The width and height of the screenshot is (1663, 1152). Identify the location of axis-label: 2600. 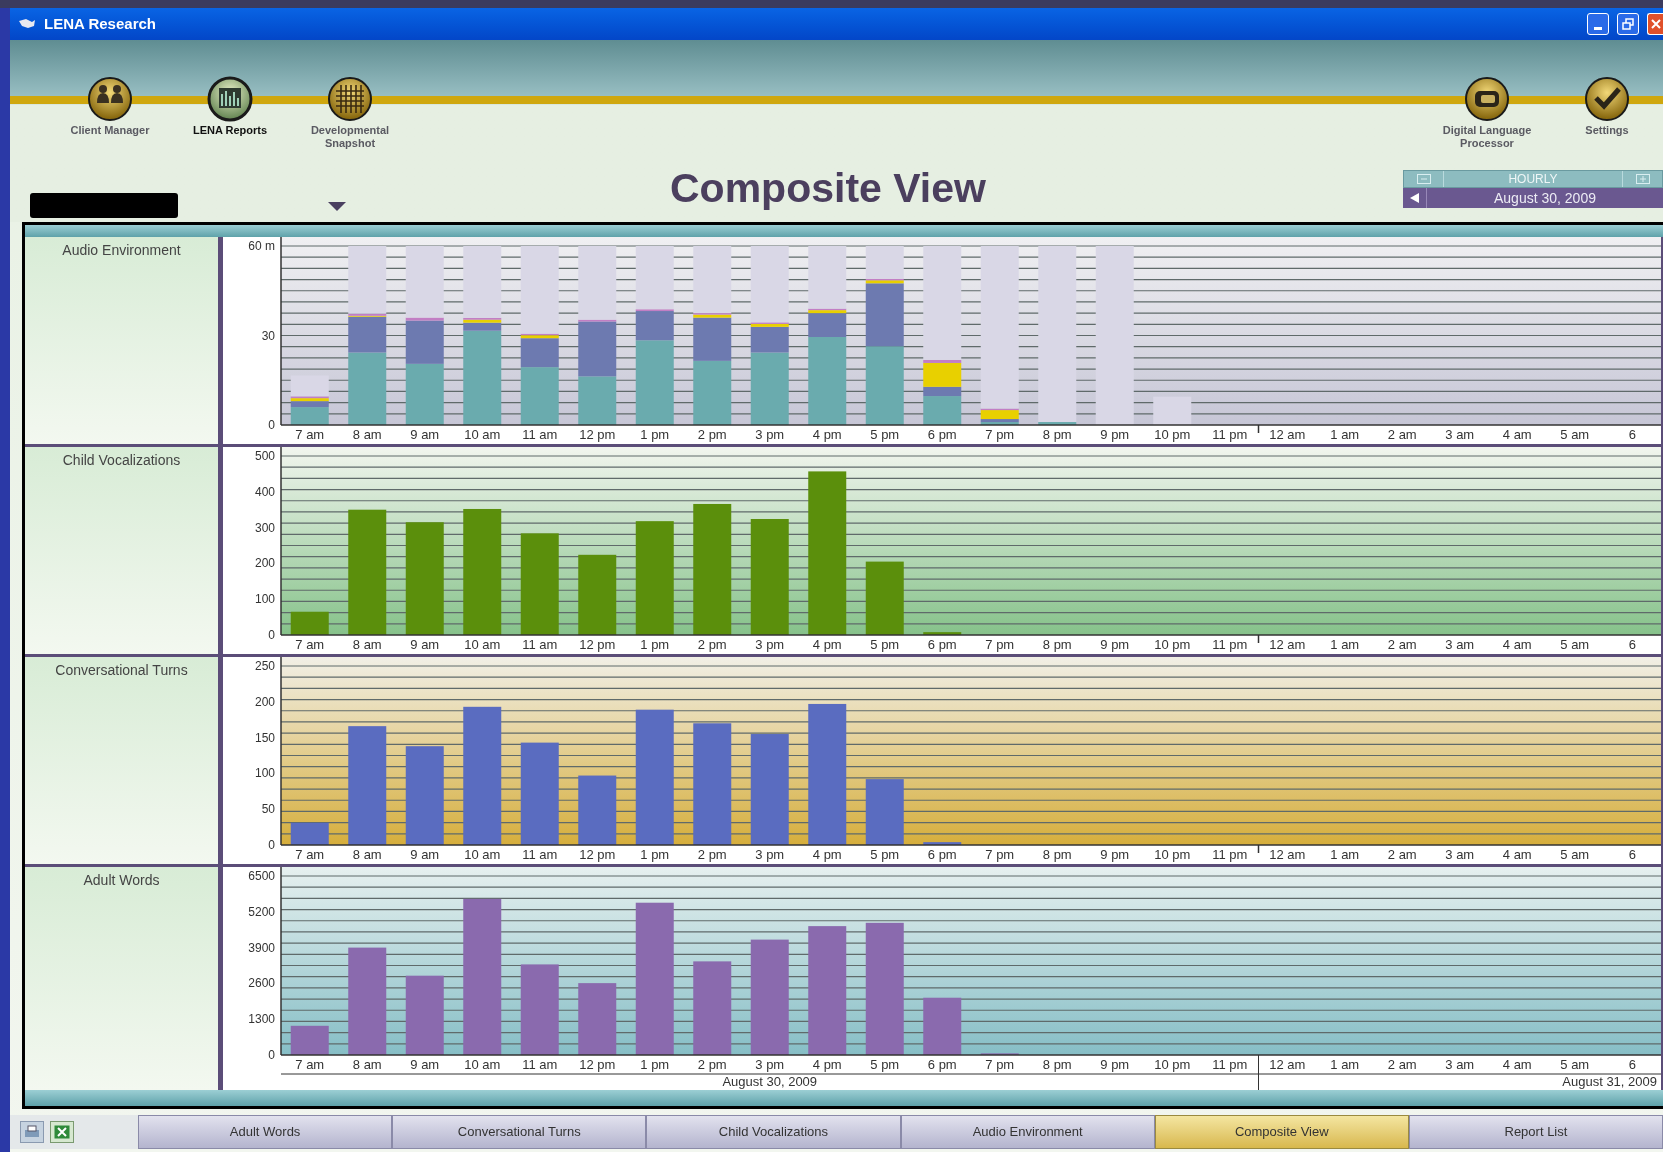
(261, 983).